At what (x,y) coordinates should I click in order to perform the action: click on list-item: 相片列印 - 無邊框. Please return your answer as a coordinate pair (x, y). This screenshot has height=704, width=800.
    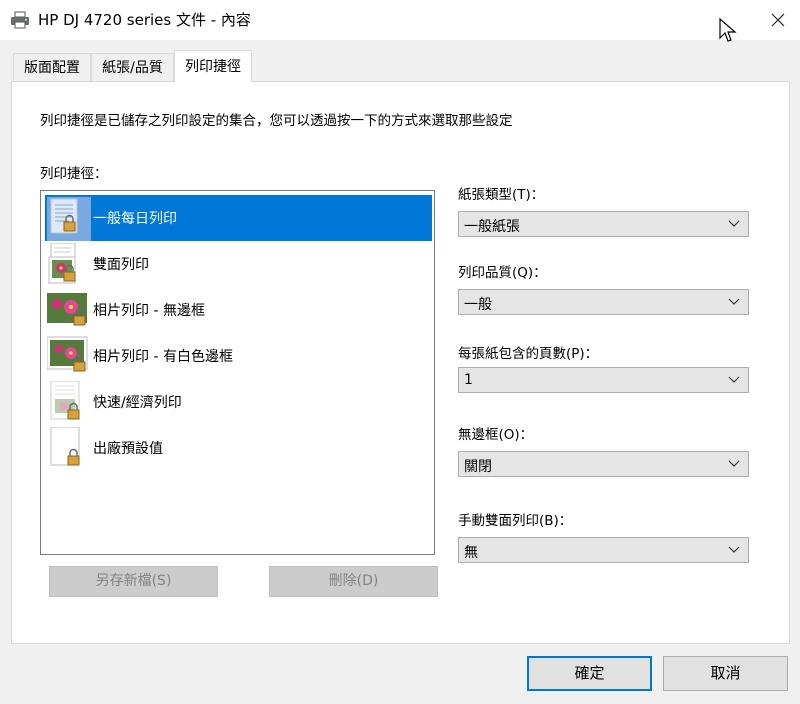
    Looking at the image, I should click on (238, 310).